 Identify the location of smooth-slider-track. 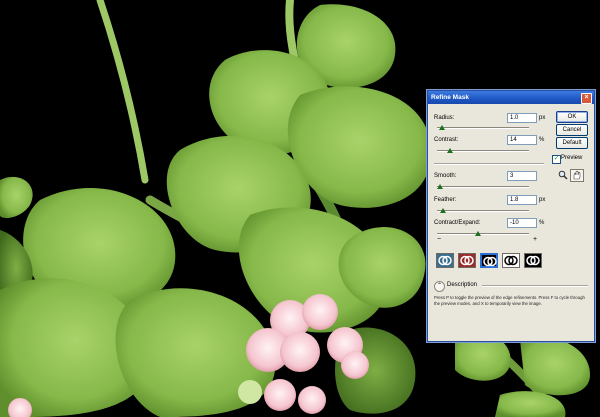
(483, 187).